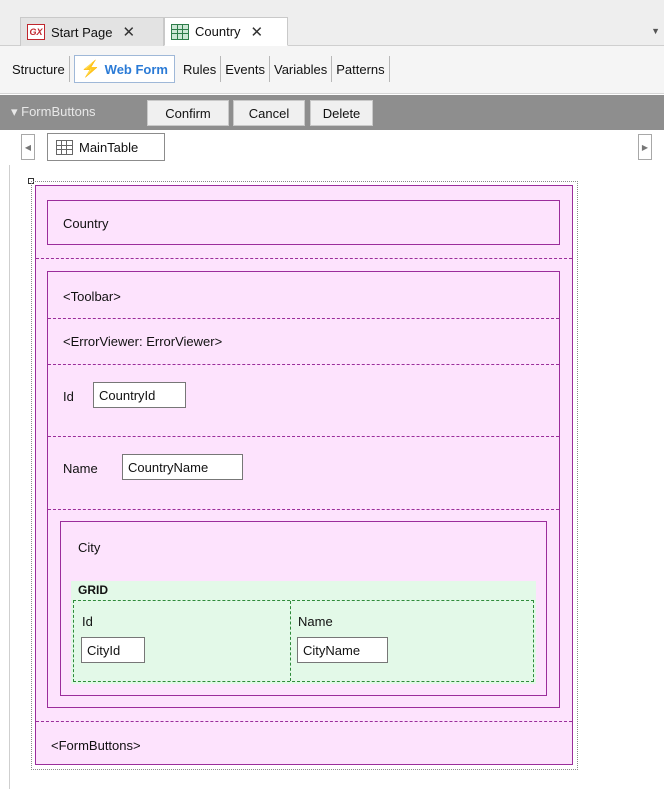 The image size is (664, 789). What do you see at coordinates (655, 31) in the screenshot?
I see `tab-list-dropdown-icon: ▼` at bounding box center [655, 31].